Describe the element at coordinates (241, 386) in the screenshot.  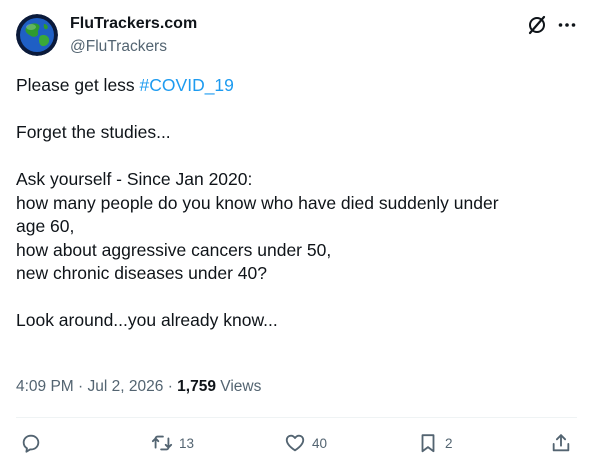
I see `views-label: Views` at that location.